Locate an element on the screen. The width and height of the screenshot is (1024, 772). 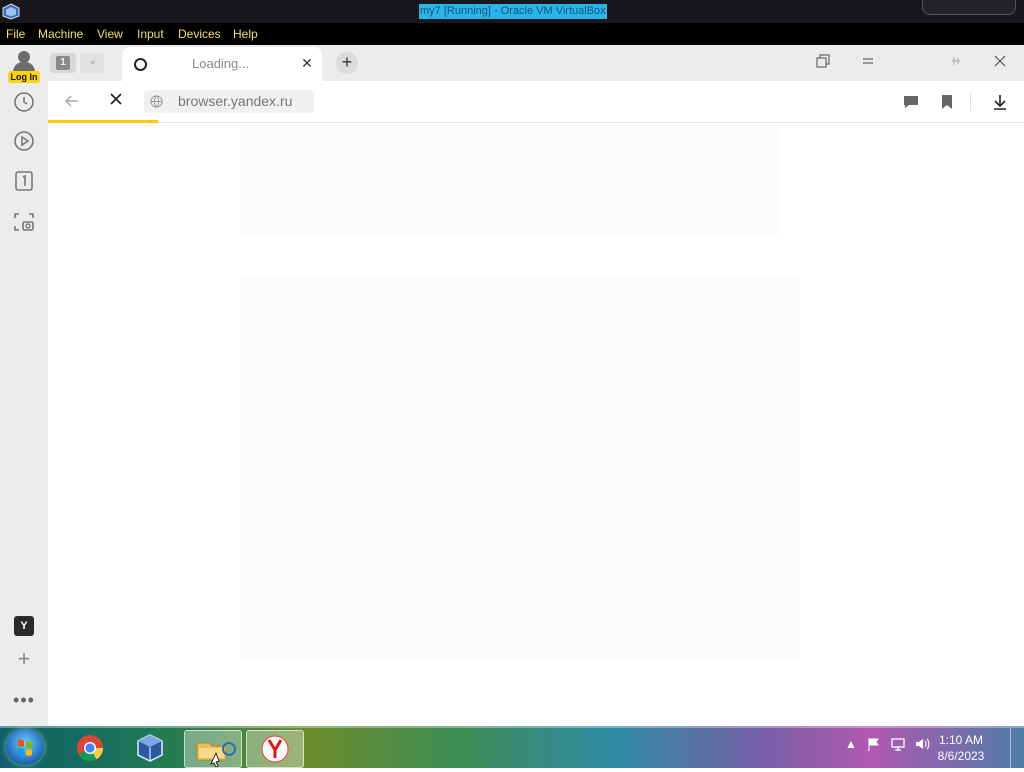
toolbar-divider is located at coordinates (970, 102).